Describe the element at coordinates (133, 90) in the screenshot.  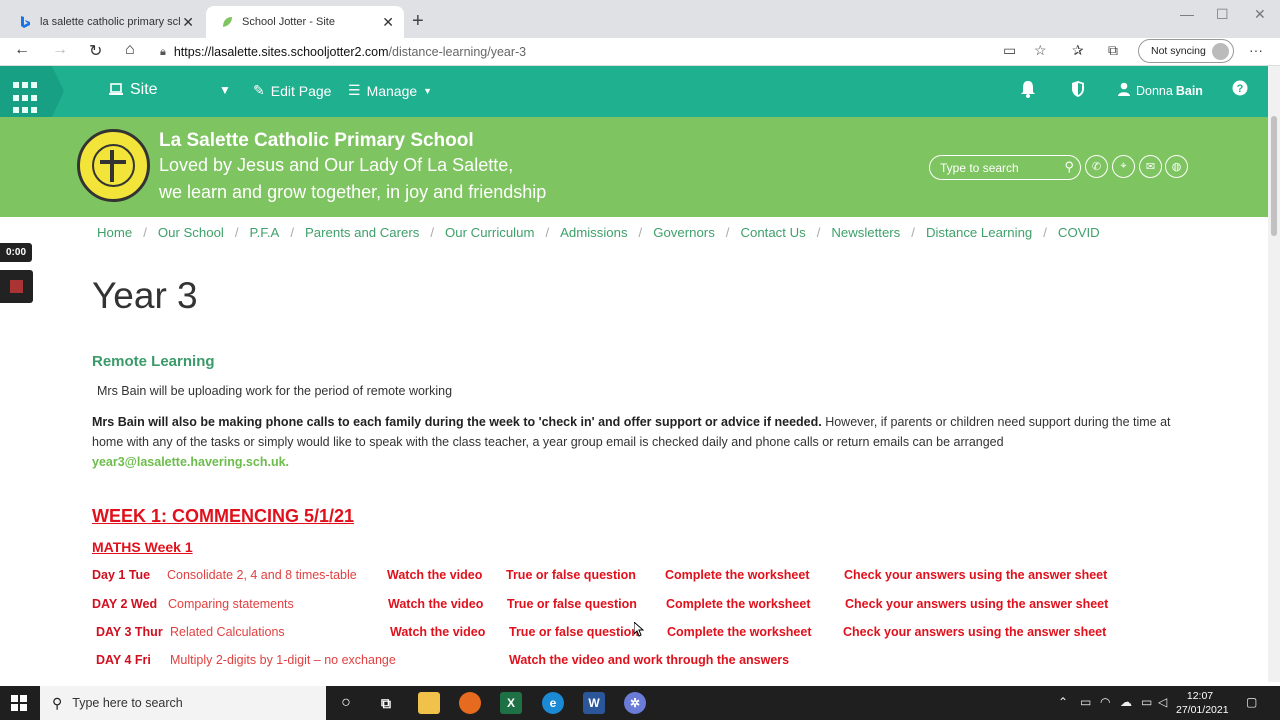
I see `site-button: Site` at that location.